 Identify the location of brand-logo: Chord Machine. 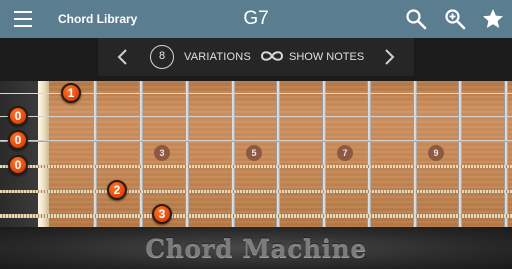
(256, 248).